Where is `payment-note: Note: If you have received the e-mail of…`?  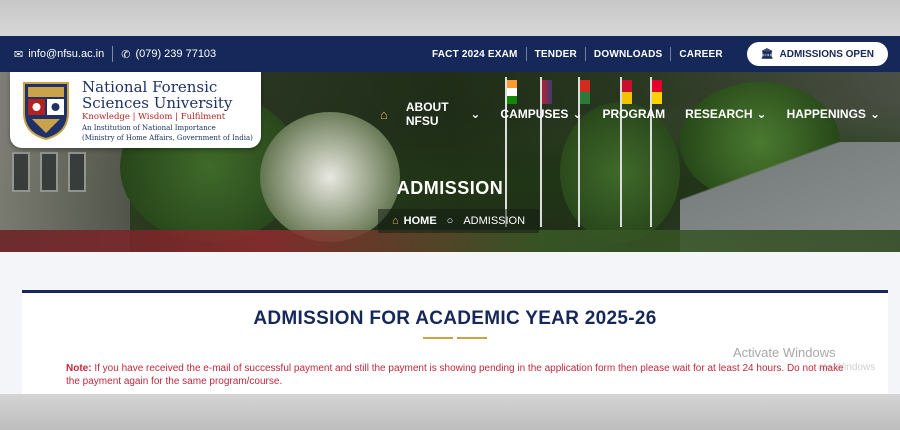 payment-note: Note: If you have received the e-mail of… is located at coordinates (456, 375).